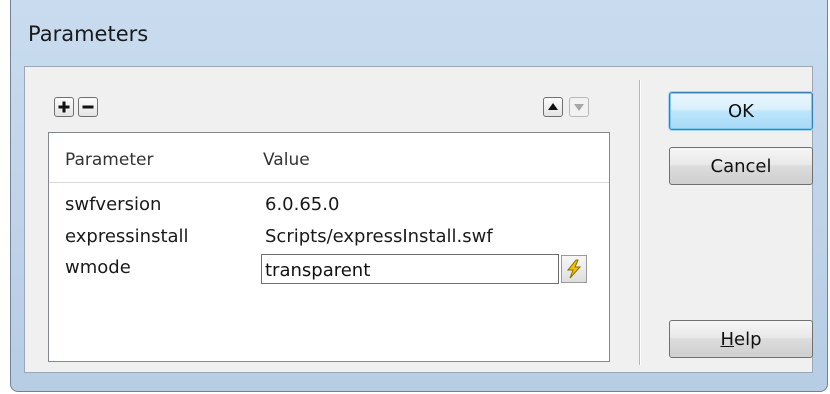 Image resolution: width=830 pixels, height=394 pixels. I want to click on vertical-divider, so click(639, 222).